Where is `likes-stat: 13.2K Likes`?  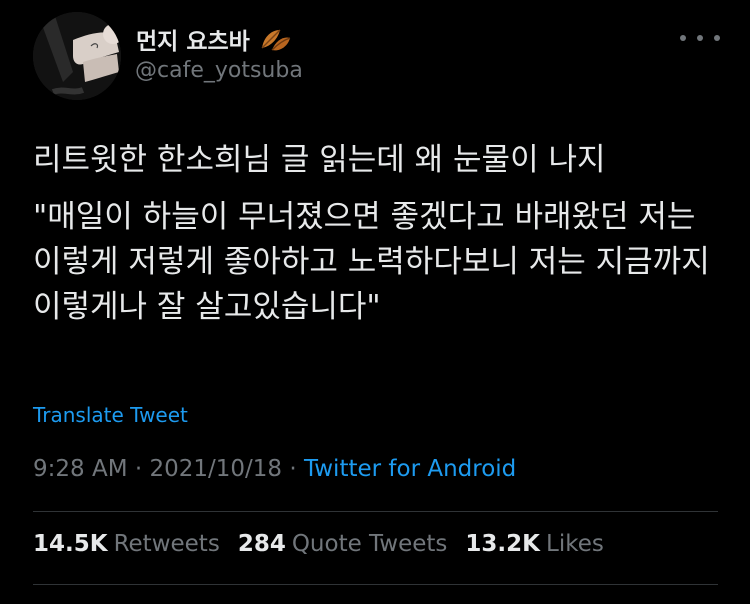 likes-stat: 13.2K Likes is located at coordinates (534, 544).